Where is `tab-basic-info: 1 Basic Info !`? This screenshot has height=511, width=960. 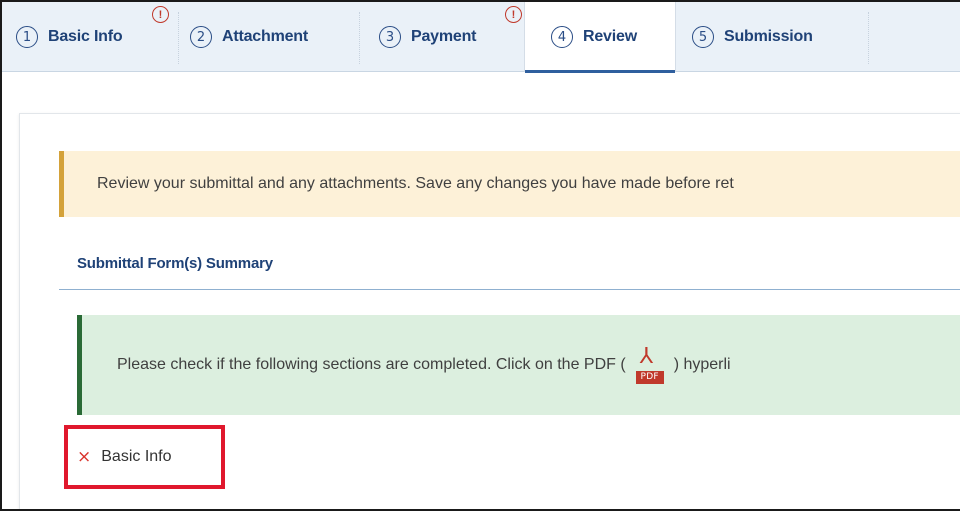
tab-basic-info: 1 Basic Info ! is located at coordinates (92, 37).